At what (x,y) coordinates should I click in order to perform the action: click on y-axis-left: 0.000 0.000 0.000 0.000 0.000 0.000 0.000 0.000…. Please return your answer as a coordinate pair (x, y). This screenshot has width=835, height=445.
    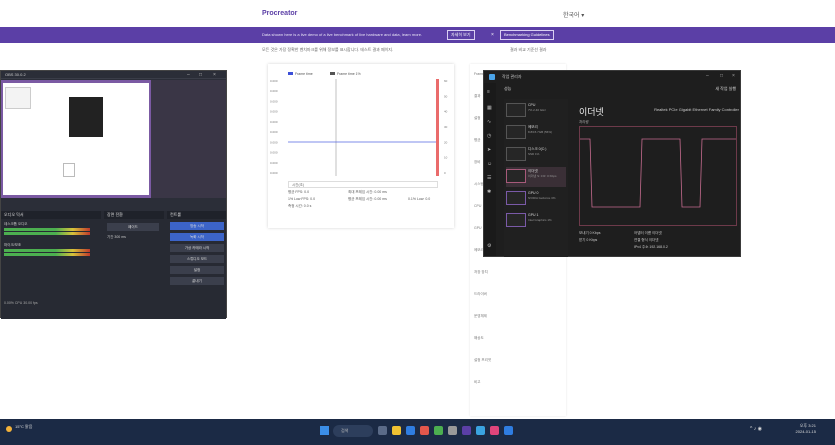
    Looking at the image, I should click on (274, 127).